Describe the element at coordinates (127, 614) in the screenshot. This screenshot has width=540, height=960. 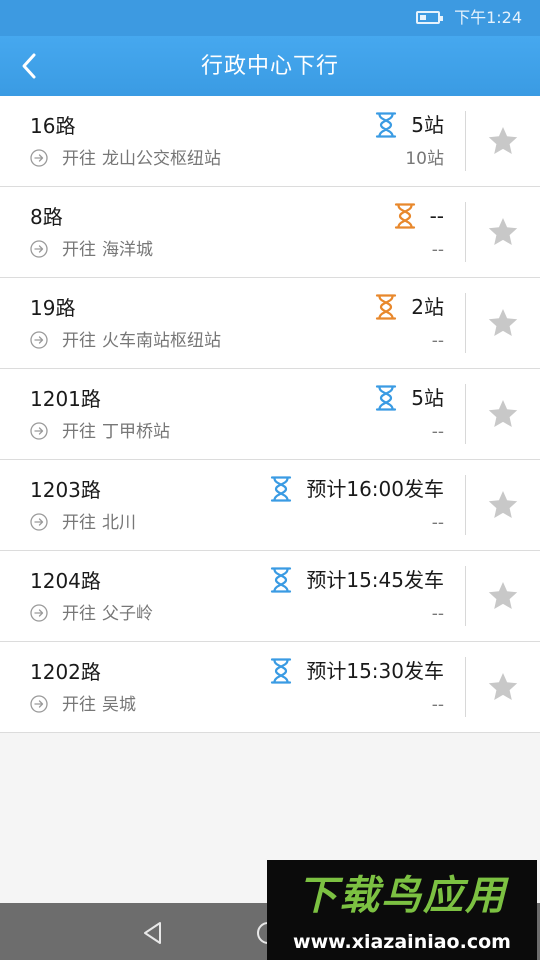
I see `destination-name: 父子岭` at that location.